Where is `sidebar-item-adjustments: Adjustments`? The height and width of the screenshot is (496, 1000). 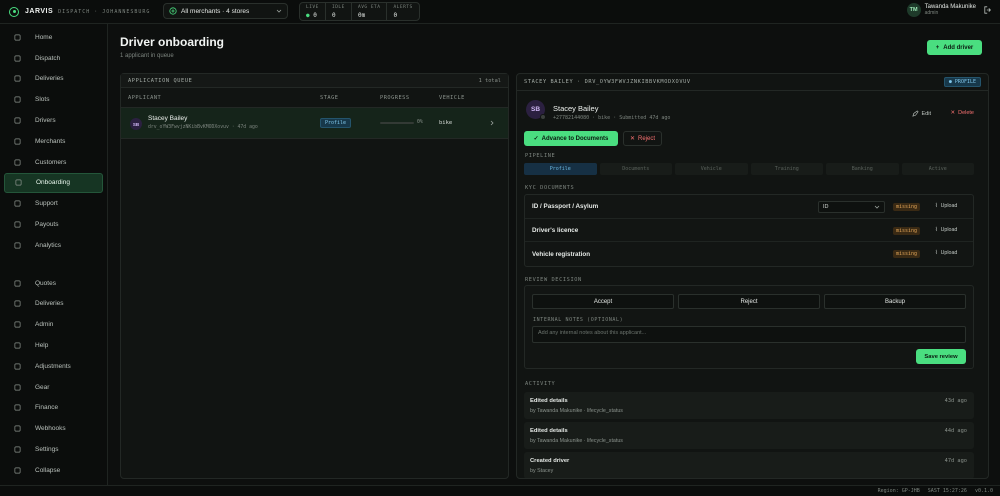
sidebar-item-adjustments: Adjustments is located at coordinates (53, 366).